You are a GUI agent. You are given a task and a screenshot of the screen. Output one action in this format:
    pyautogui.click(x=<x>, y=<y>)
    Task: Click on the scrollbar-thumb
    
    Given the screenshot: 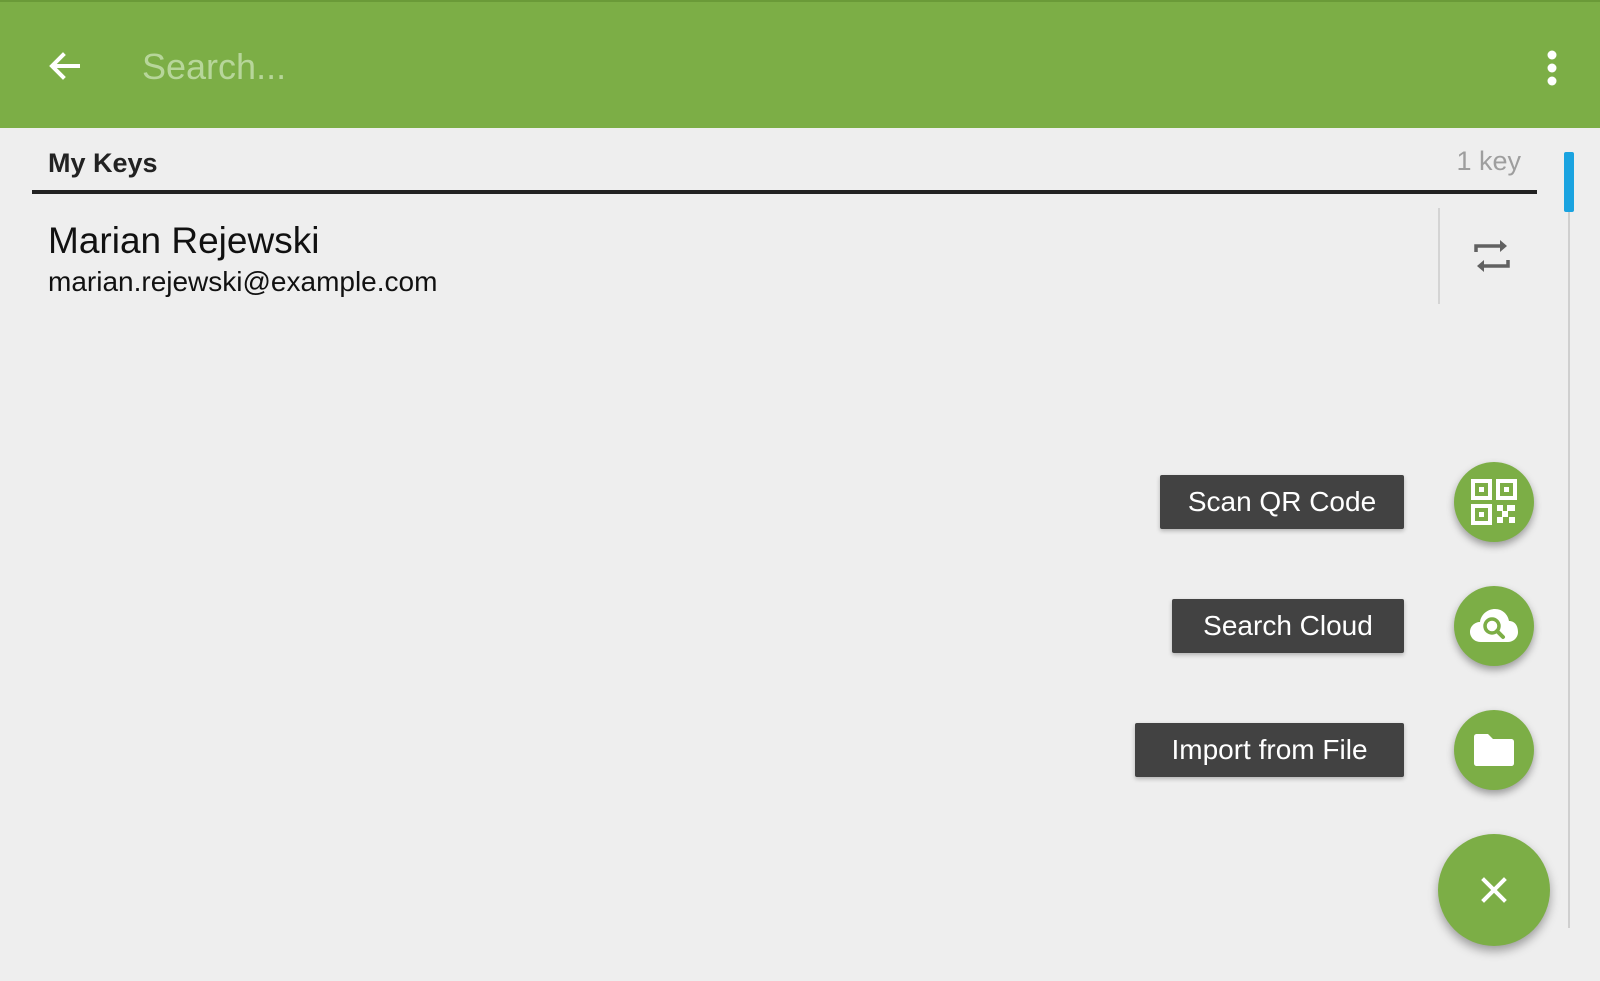 What is the action you would take?
    pyautogui.click(x=1569, y=182)
    